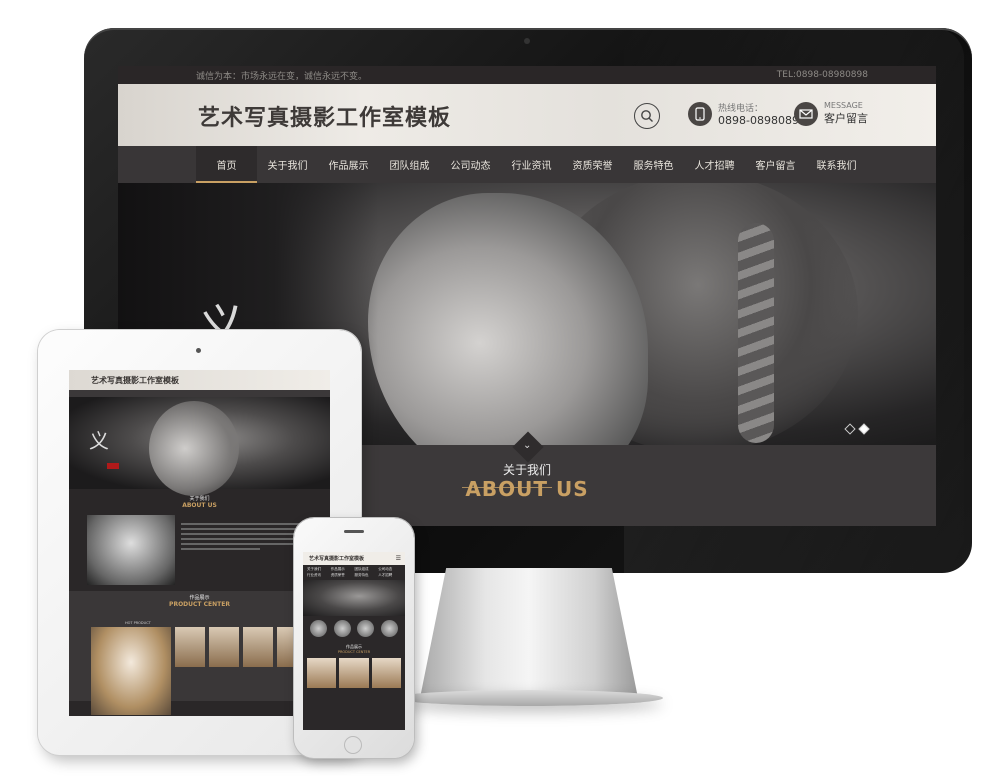 The height and width of the screenshot is (782, 1000). I want to click on mail-icon, so click(806, 113).